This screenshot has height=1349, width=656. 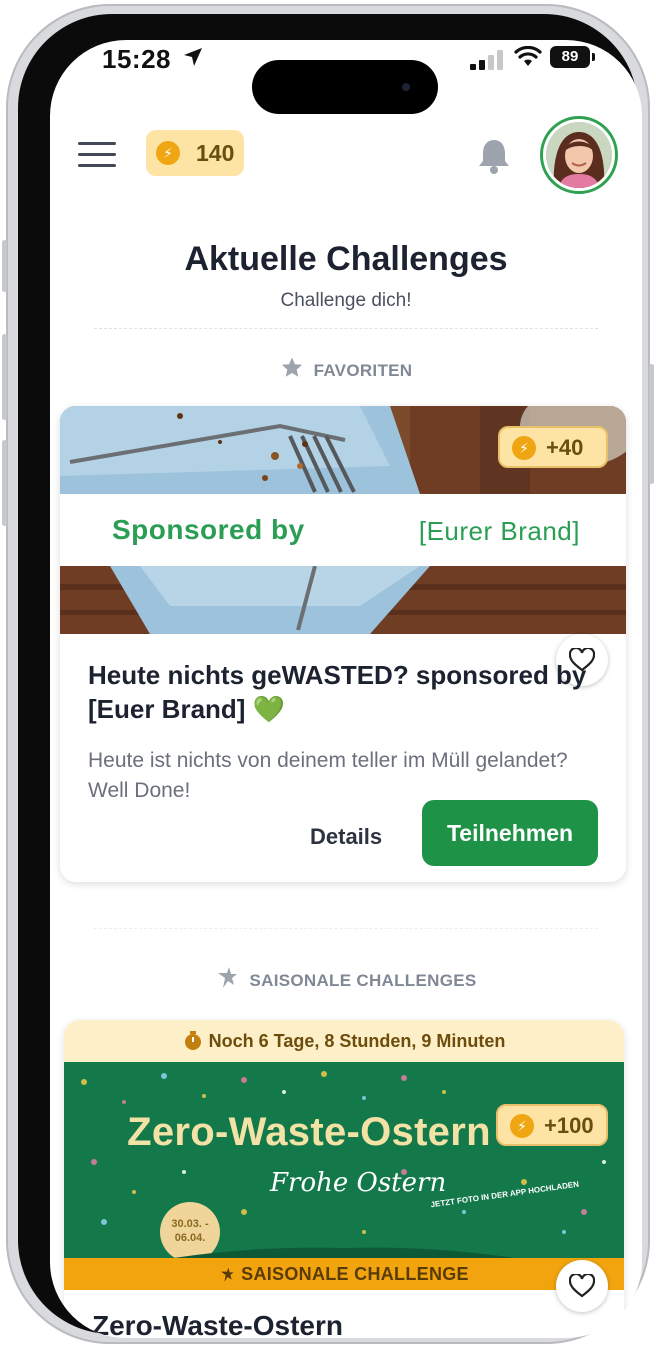 I want to click on banner-title: Zero-Waste-Ostern, so click(x=309, y=1132).